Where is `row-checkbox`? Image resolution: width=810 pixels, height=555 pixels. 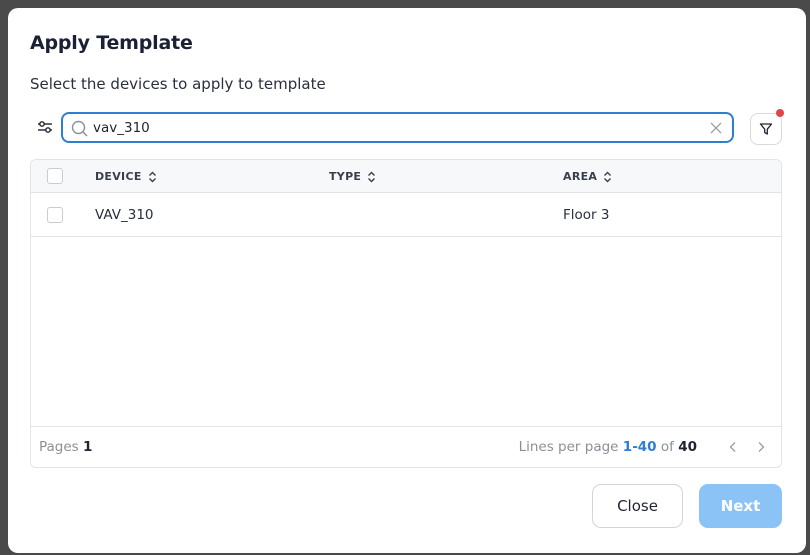
row-checkbox is located at coordinates (55, 215).